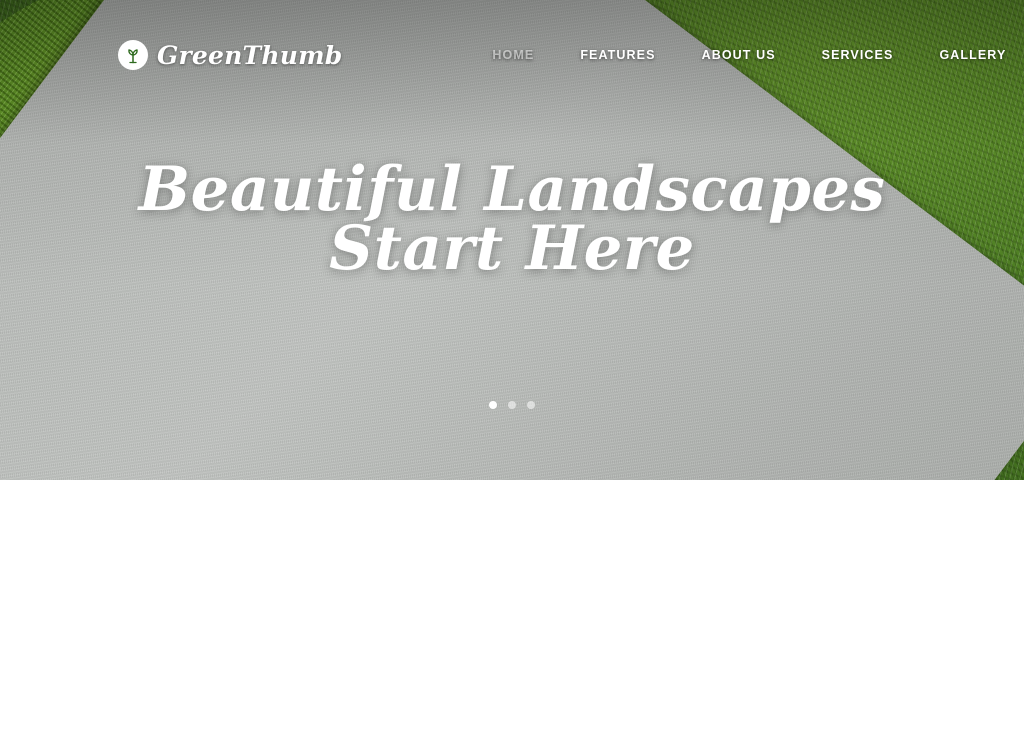 The height and width of the screenshot is (745, 1024). What do you see at coordinates (739, 55) in the screenshot?
I see `nav-item-about-us: ABOUT US` at bounding box center [739, 55].